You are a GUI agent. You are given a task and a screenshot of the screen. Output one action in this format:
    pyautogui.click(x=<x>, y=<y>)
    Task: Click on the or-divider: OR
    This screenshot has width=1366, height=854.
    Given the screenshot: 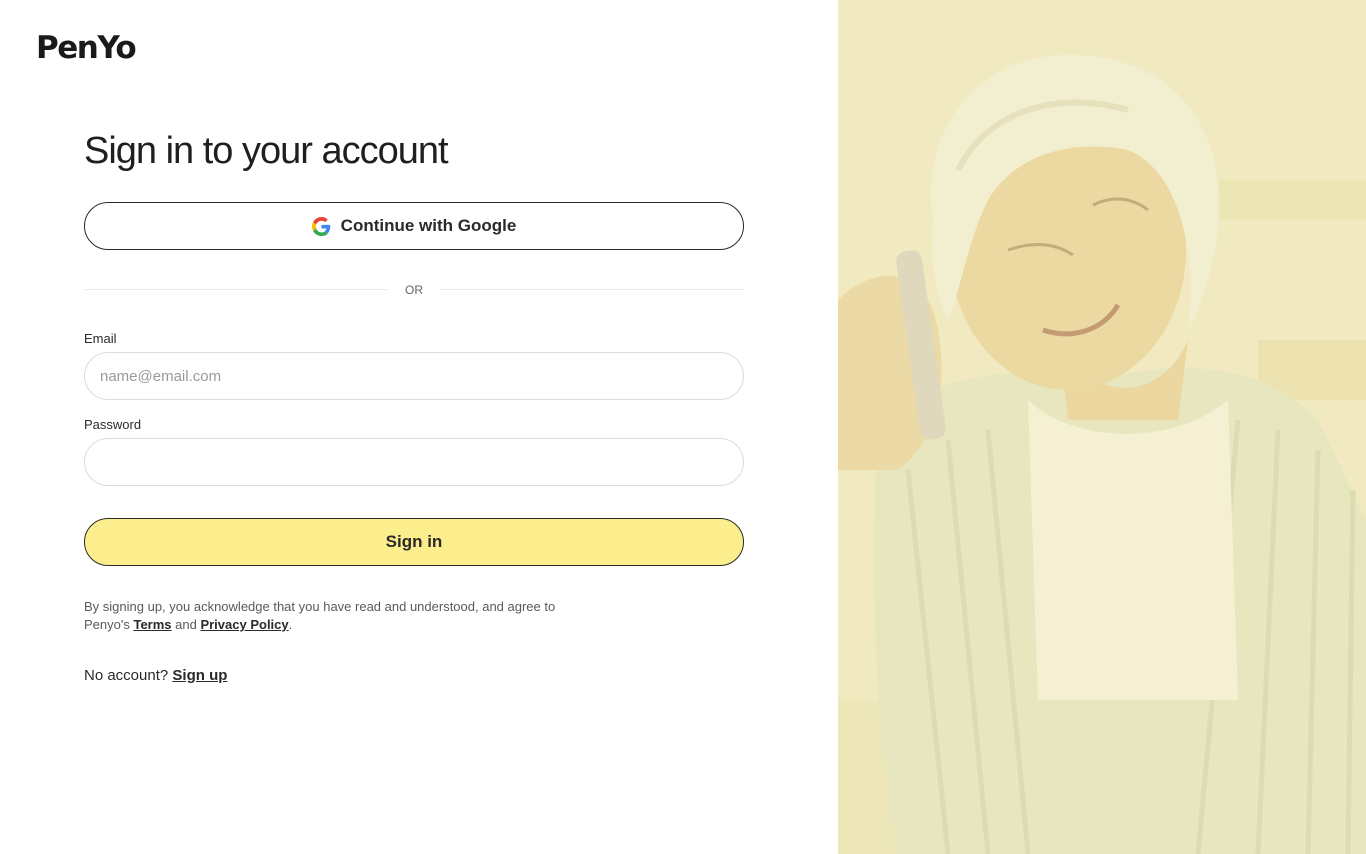 What is the action you would take?
    pyautogui.click(x=414, y=290)
    